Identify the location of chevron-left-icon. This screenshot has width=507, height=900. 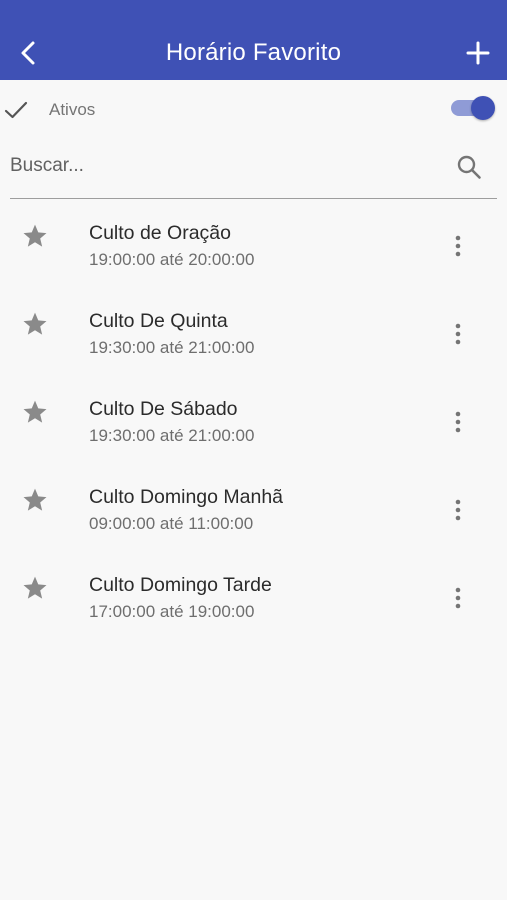
(28, 53).